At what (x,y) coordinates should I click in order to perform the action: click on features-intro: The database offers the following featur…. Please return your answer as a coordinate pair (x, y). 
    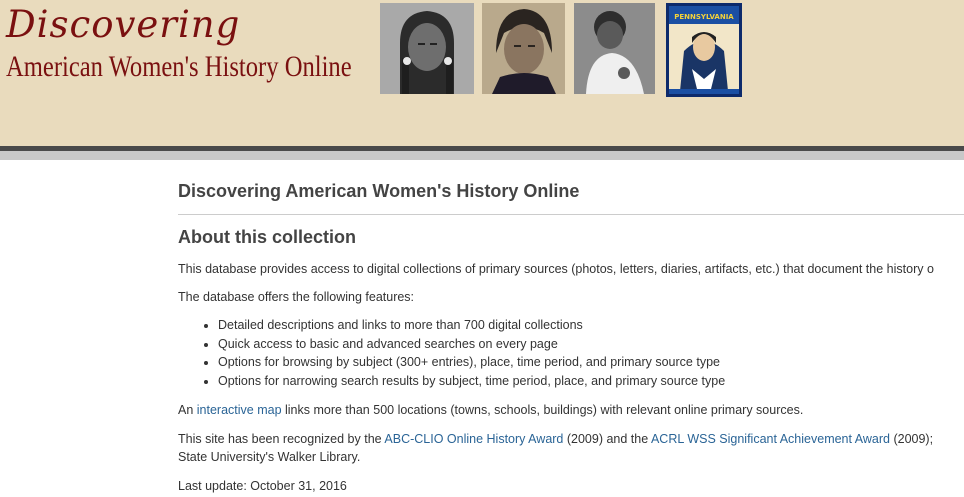
    Looking at the image, I should click on (296, 297).